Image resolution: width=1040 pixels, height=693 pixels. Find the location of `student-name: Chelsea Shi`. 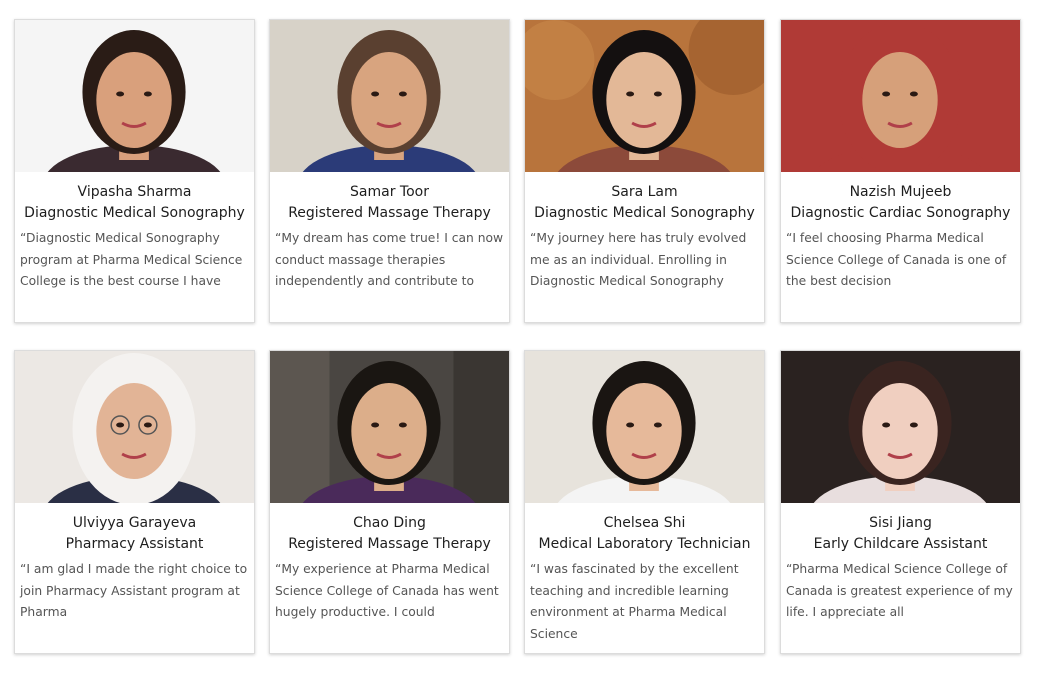

student-name: Chelsea Shi is located at coordinates (644, 523).